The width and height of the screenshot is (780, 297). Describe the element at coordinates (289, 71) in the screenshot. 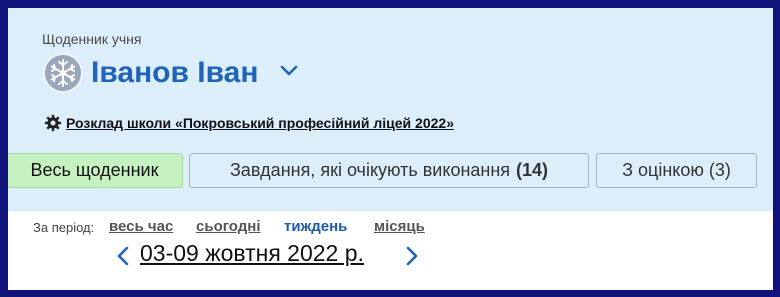

I see `chevron-down-icon` at that location.